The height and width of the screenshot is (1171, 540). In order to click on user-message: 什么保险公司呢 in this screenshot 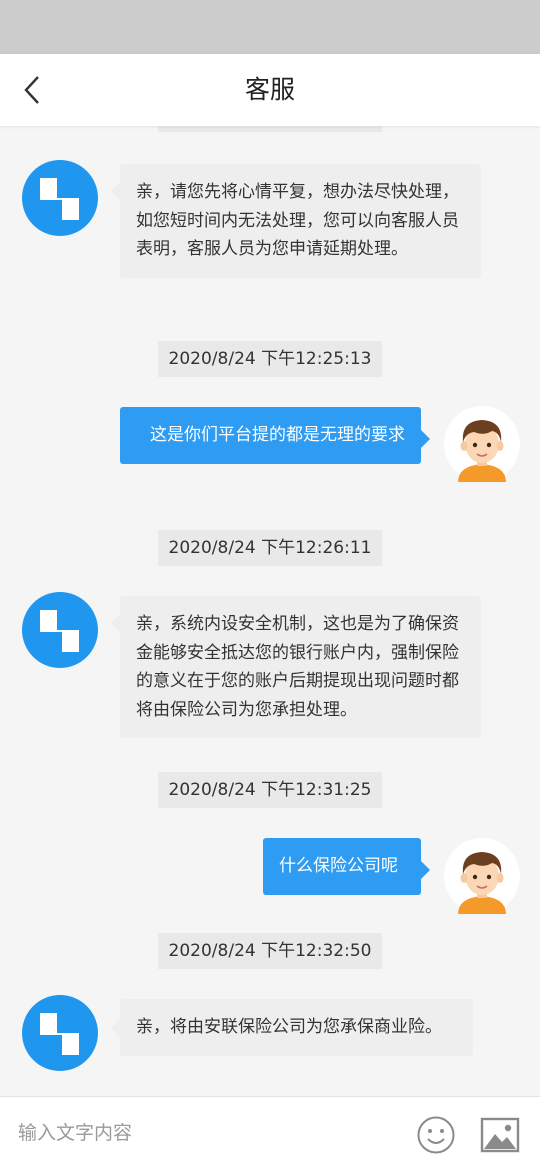, I will do `click(342, 866)`.